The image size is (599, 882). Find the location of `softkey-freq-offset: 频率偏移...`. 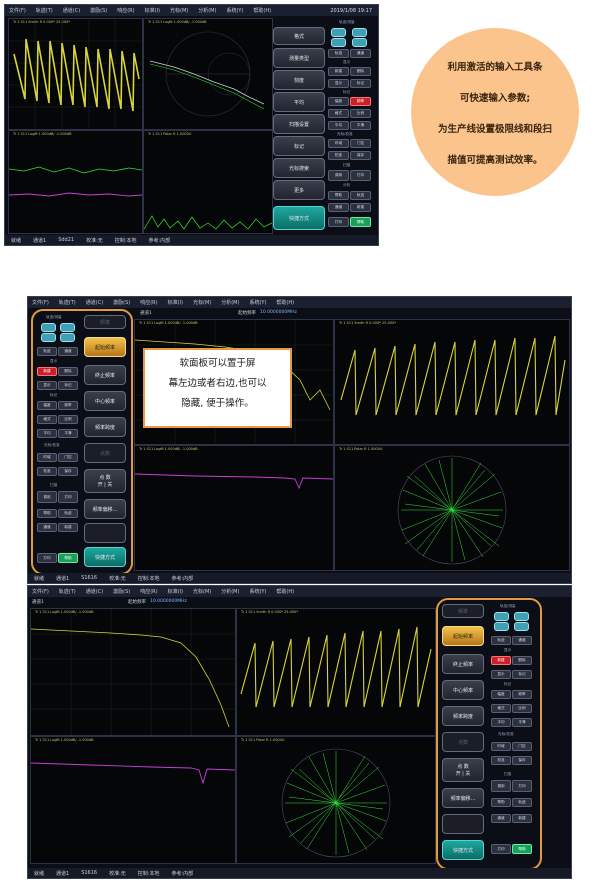

softkey-freq-offset: 频率偏移... is located at coordinates (105, 509).